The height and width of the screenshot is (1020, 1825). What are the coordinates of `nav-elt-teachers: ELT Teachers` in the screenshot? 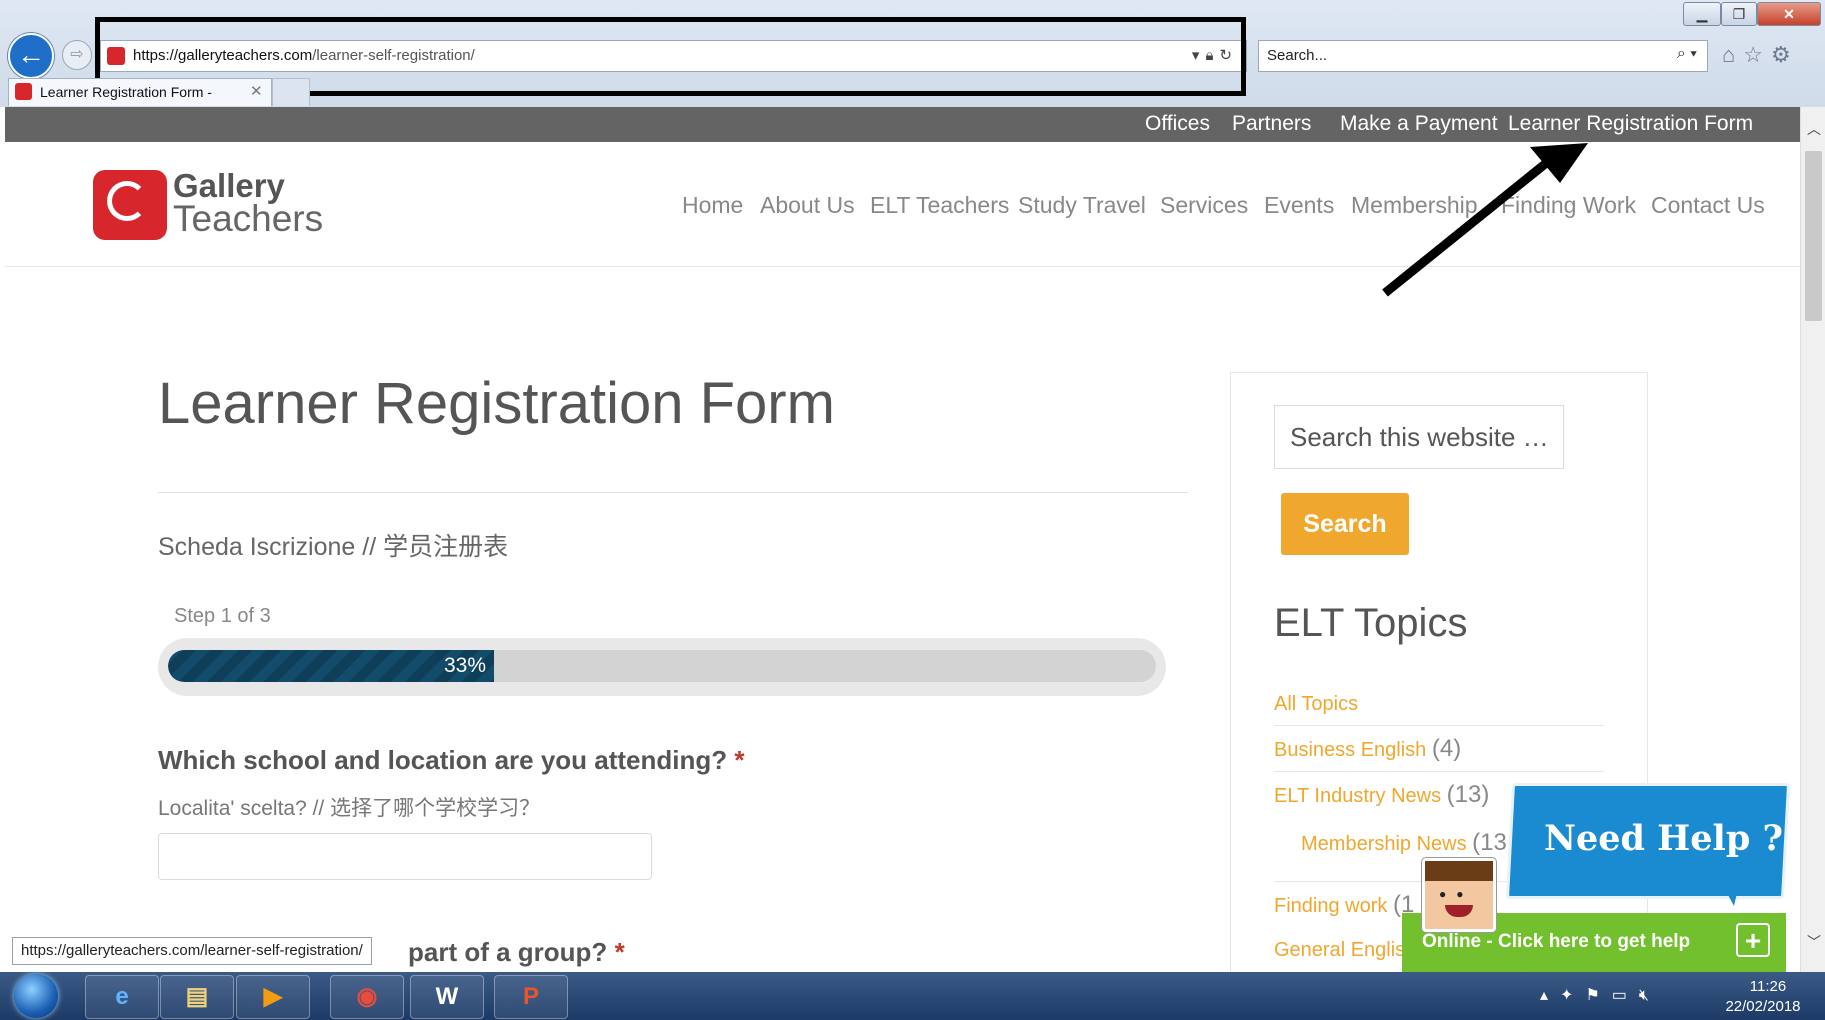 It's located at (939, 205).